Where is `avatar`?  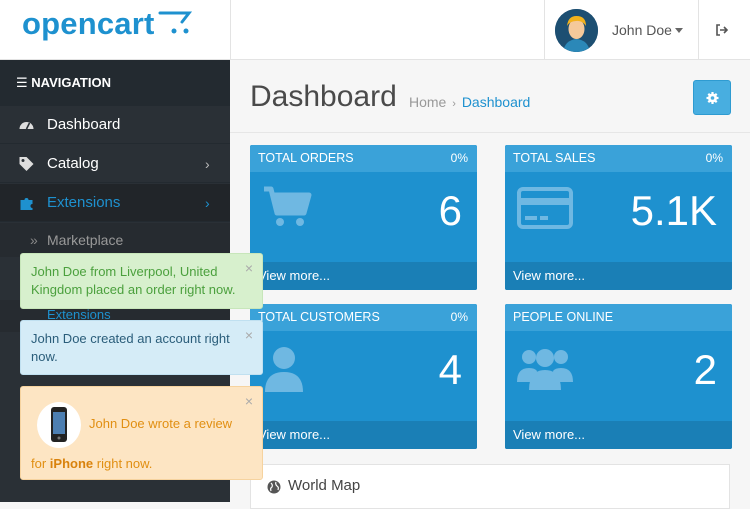
avatar is located at coordinates (576, 30).